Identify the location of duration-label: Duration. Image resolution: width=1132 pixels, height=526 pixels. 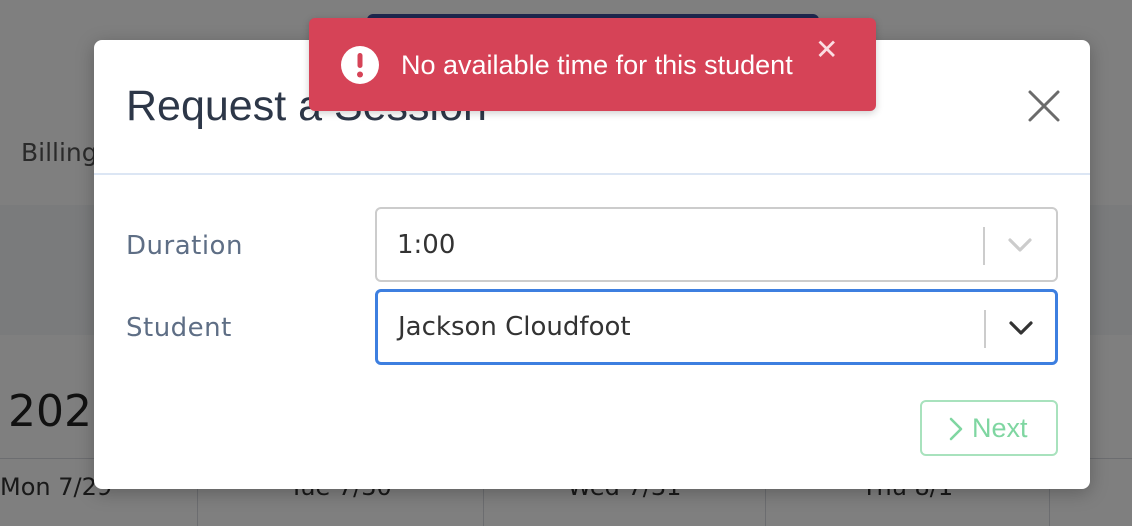
(184, 246).